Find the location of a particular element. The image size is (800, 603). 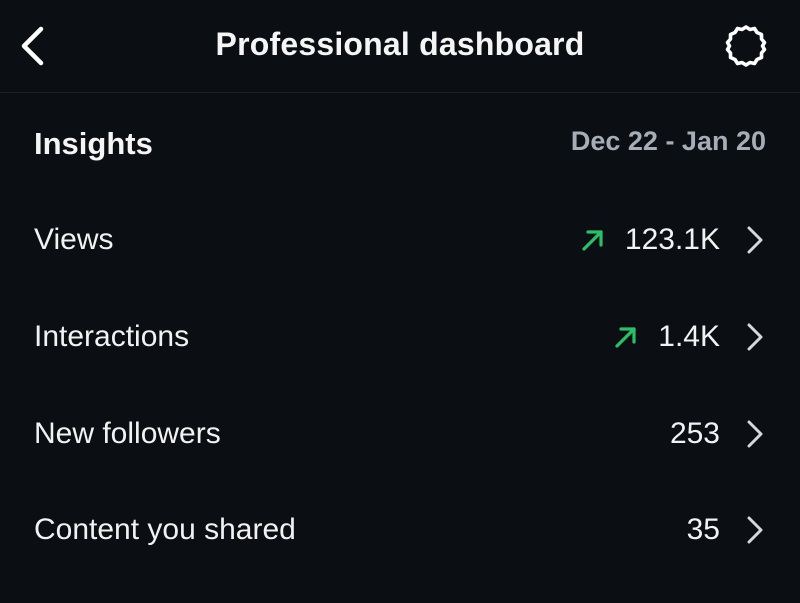

gear-icon is located at coordinates (746, 46).